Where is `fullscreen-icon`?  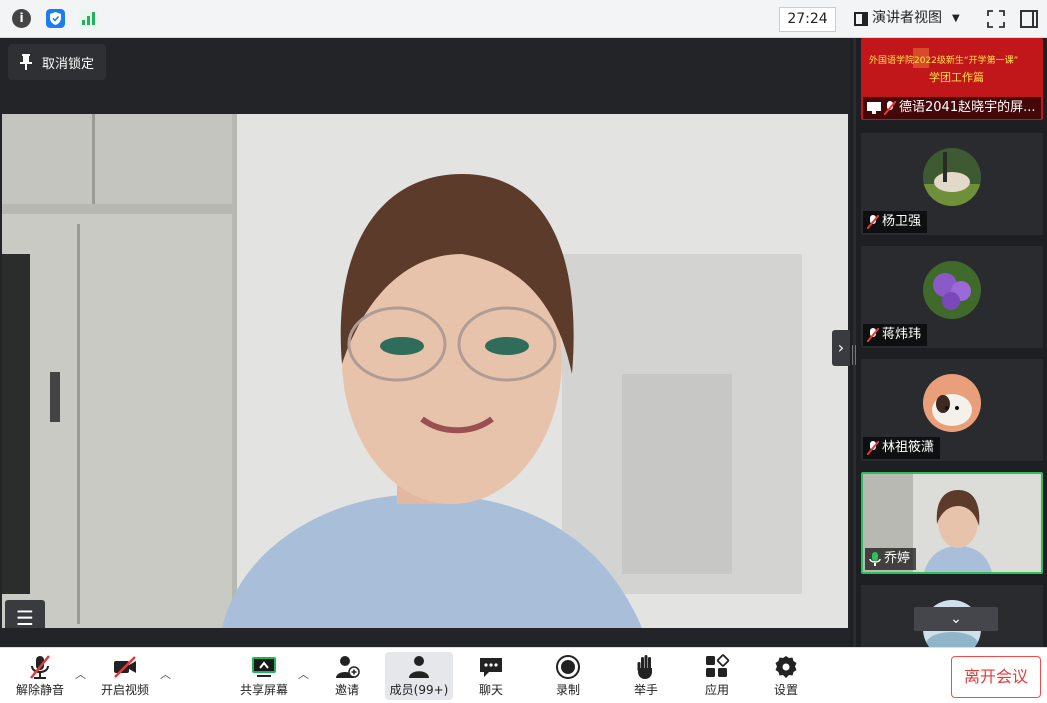 fullscreen-icon is located at coordinates (996, 19).